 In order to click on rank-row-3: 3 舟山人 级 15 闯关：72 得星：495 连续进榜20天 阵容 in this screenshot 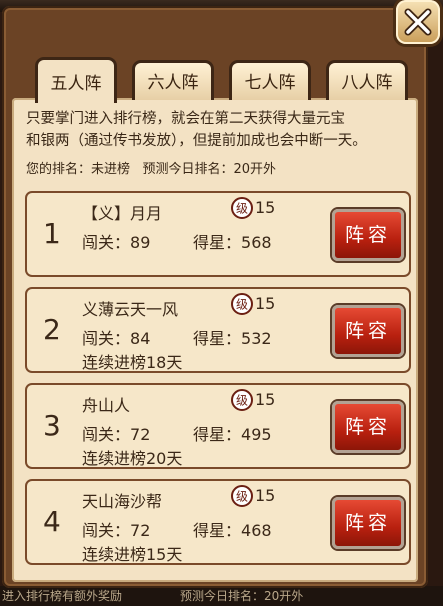, I will do `click(218, 426)`.